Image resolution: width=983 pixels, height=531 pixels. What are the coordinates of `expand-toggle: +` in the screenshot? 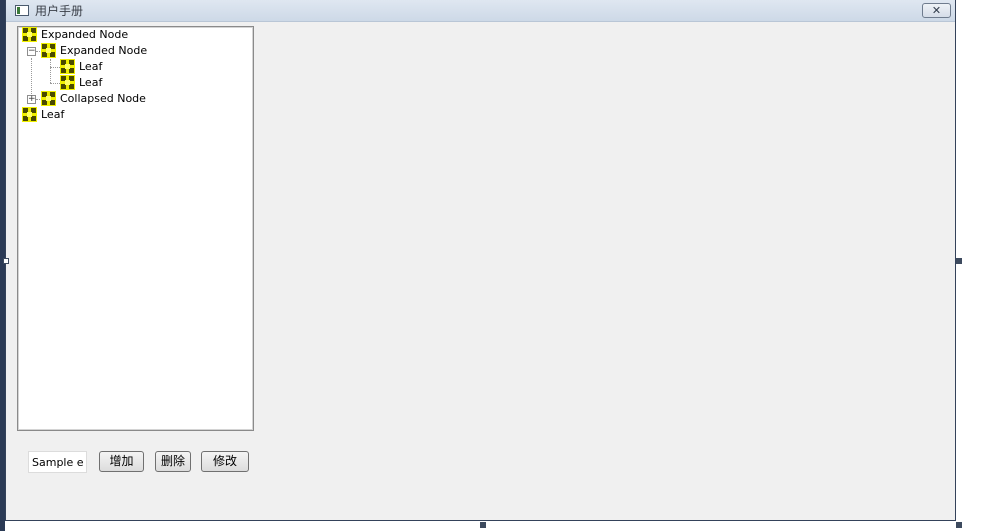 It's located at (31, 99).